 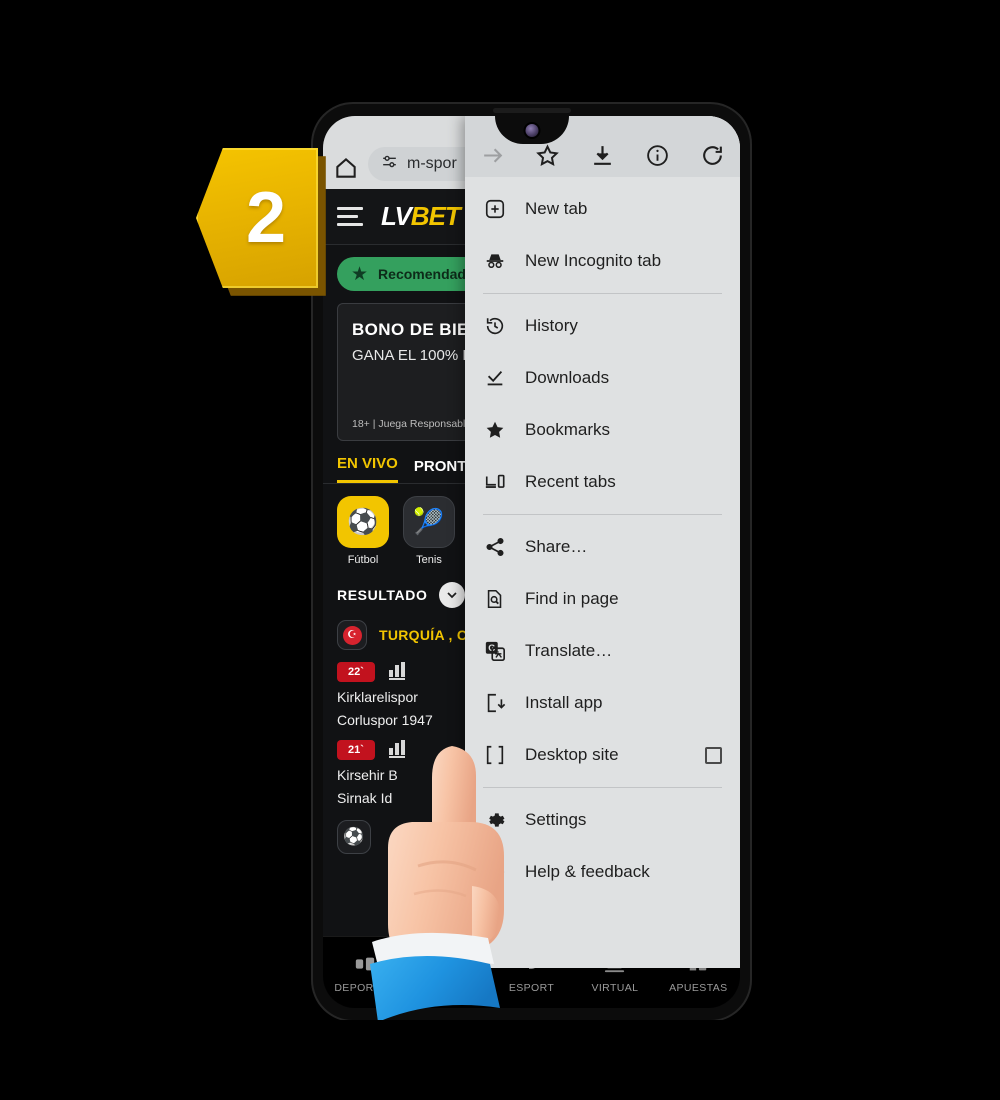 I want to click on sport-futbol: ⚽ Fútbol, so click(x=363, y=531).